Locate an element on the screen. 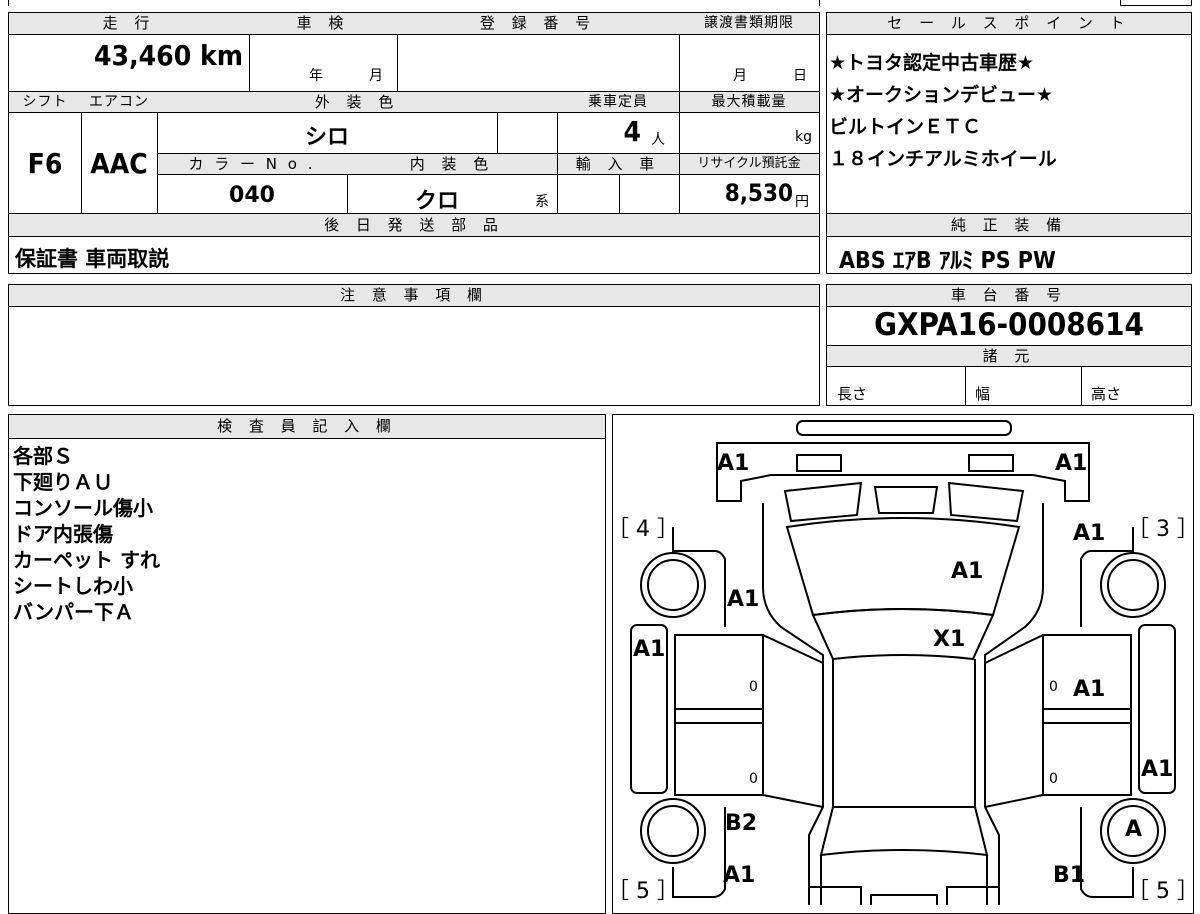 The height and width of the screenshot is (914, 1200). inspector-note: コンソール傷小 is located at coordinates (83, 508).